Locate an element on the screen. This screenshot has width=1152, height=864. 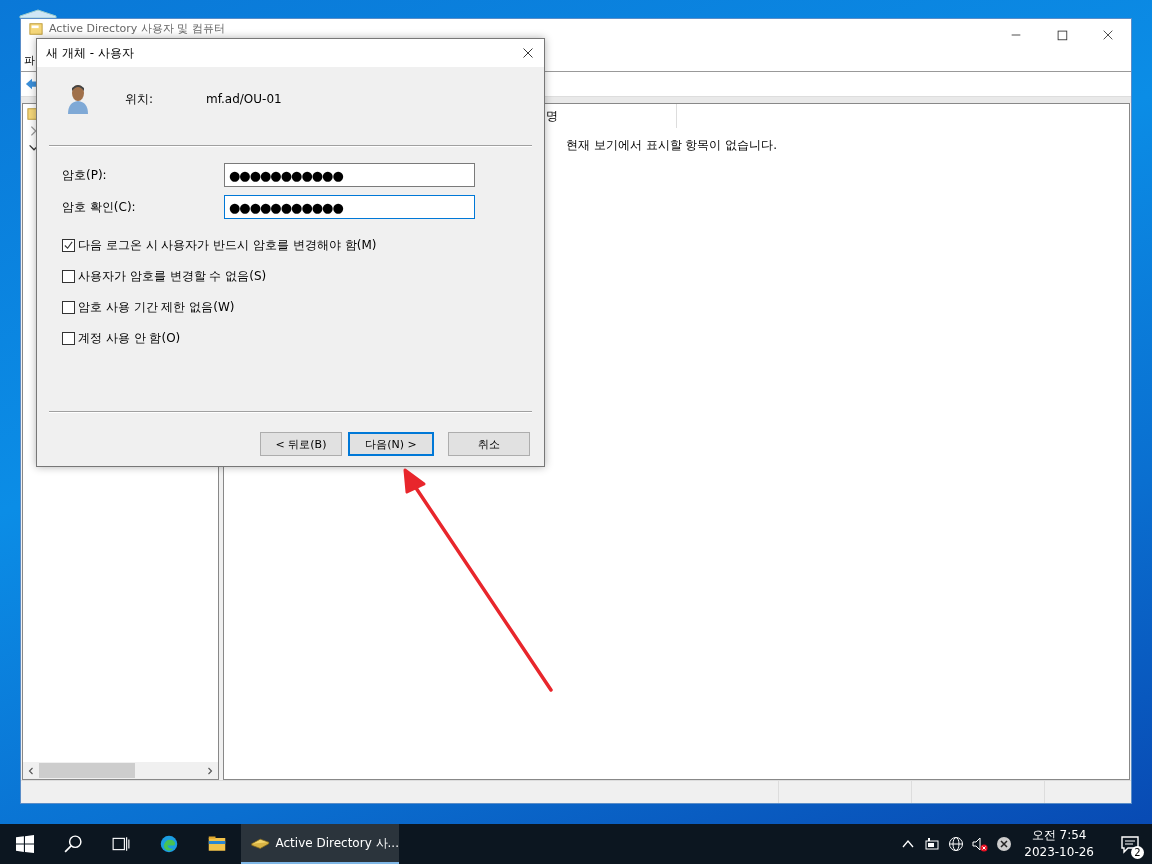
battery-icon is located at coordinates (932, 844).